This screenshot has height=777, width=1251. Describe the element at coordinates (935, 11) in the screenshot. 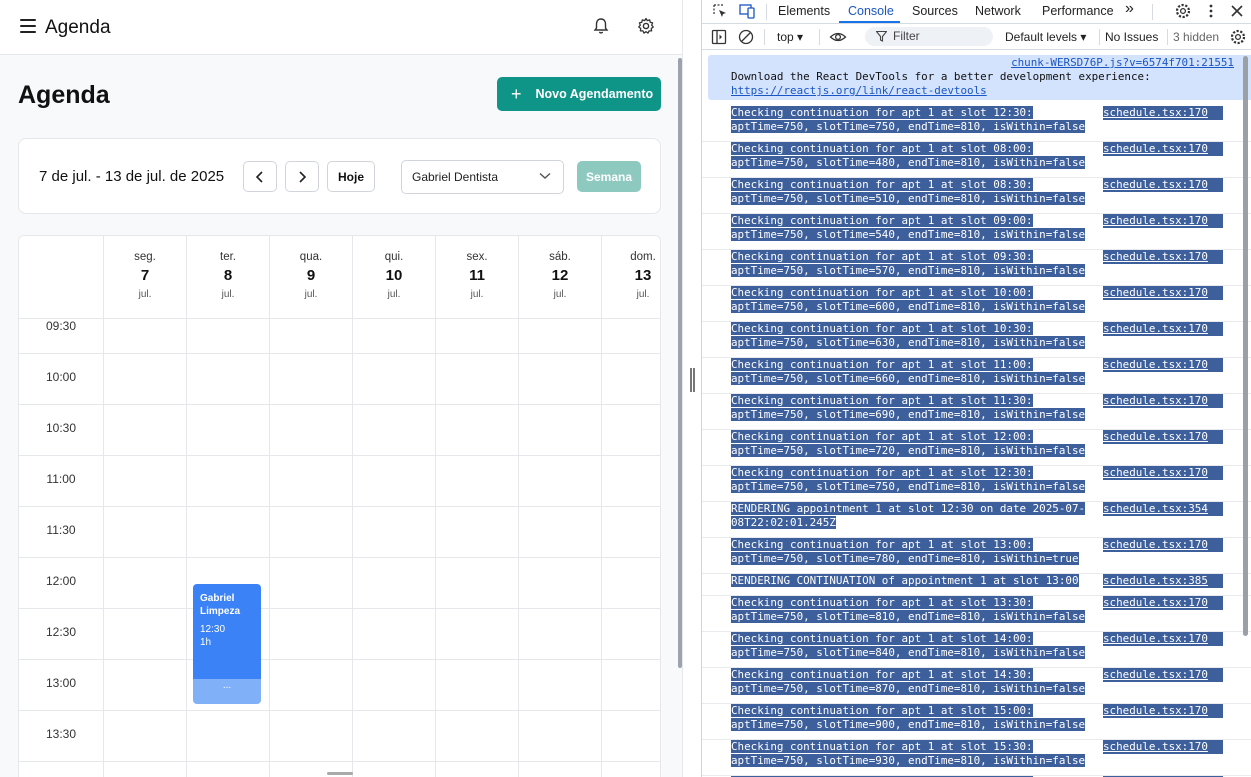

I see `tab-sources: Sources` at that location.